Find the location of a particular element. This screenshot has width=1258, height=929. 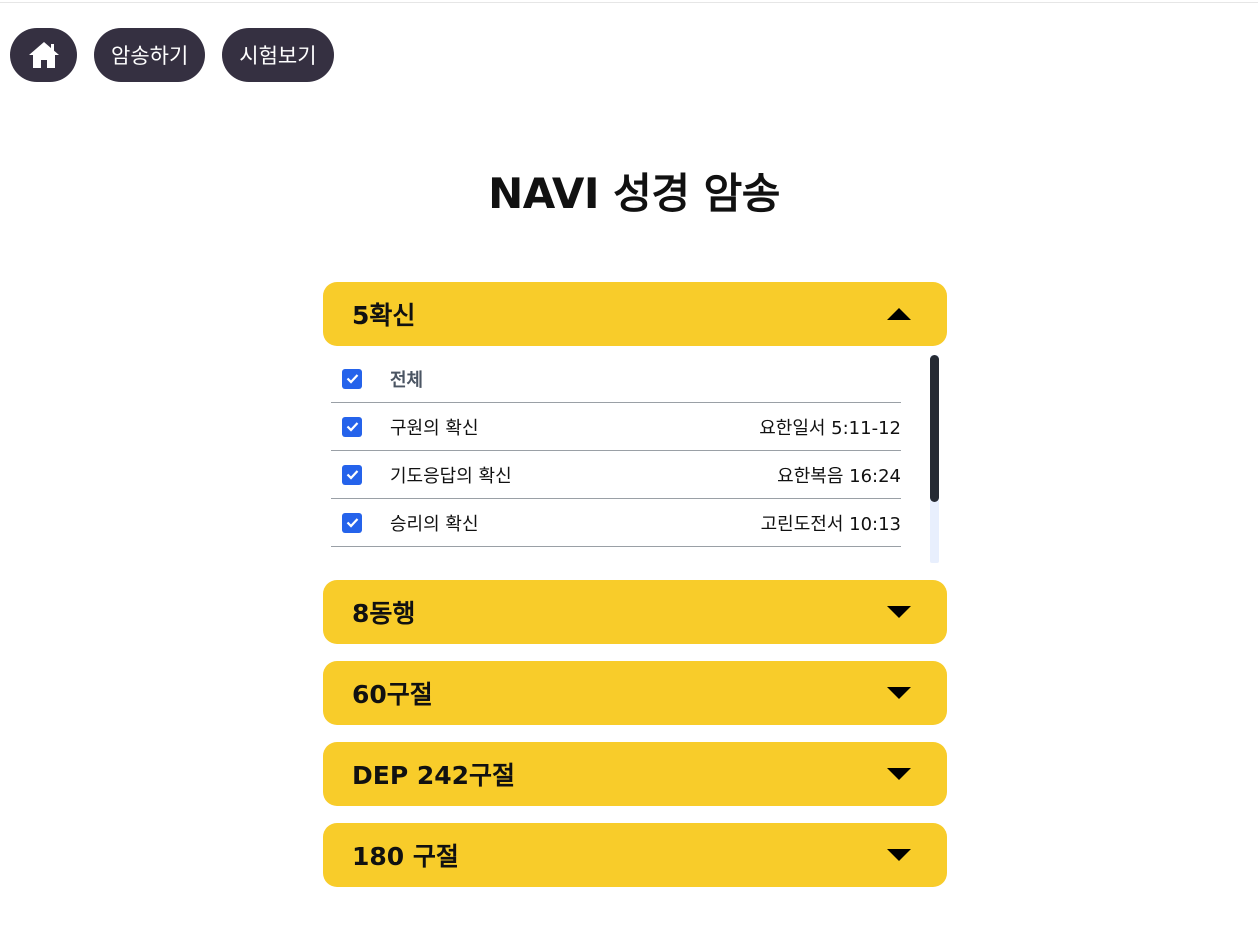

caret-up-icon is located at coordinates (899, 314).